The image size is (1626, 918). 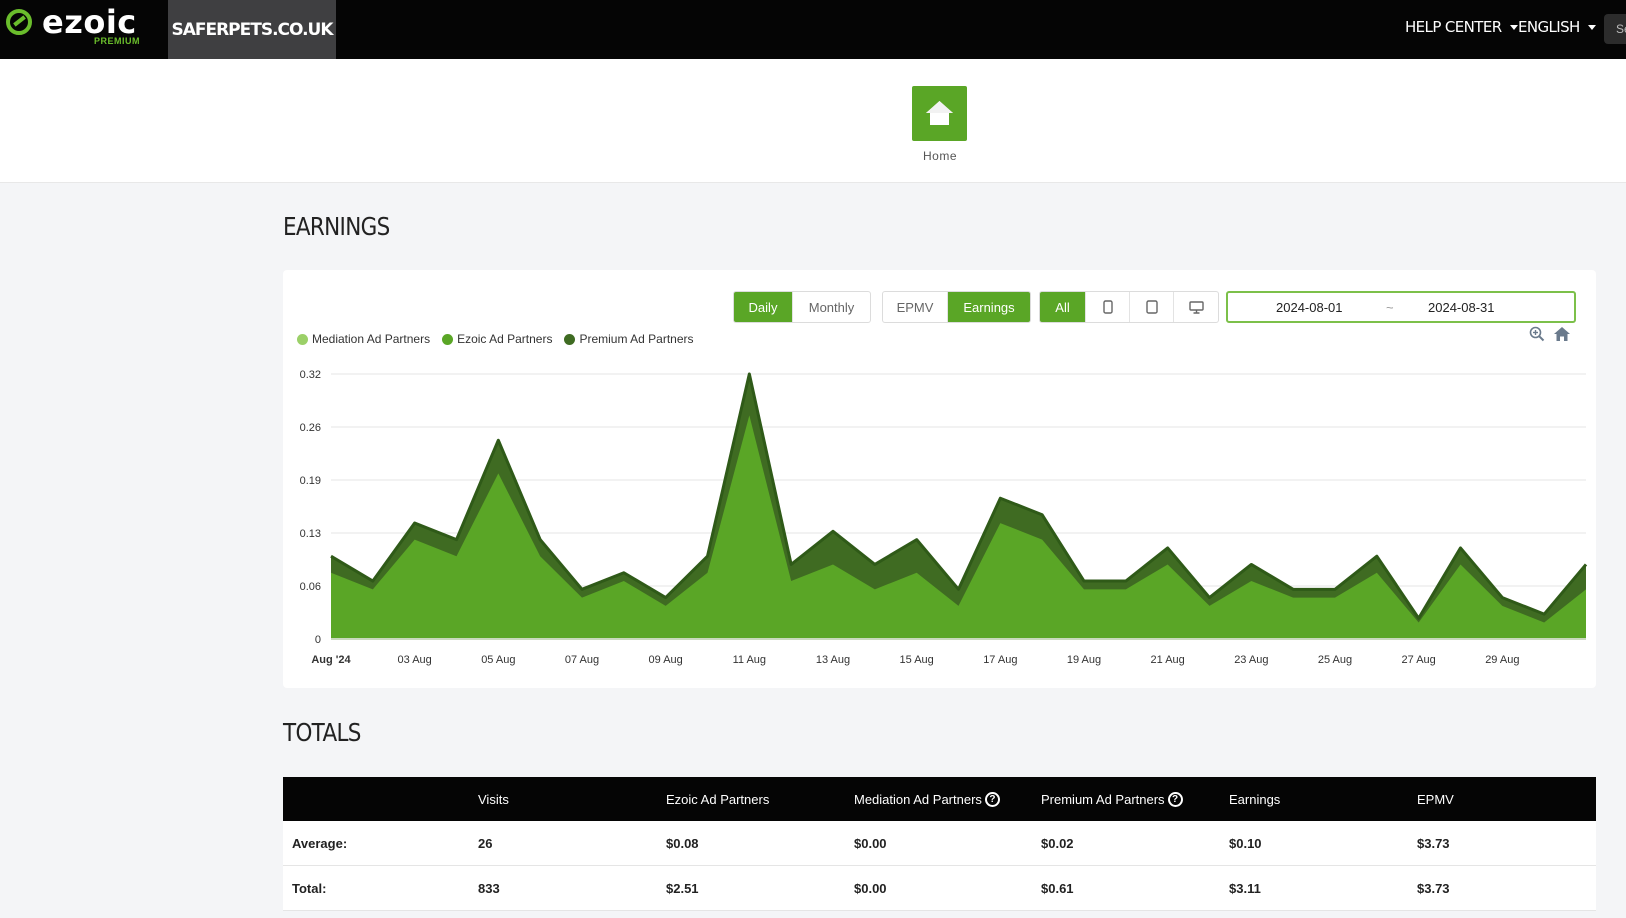 I want to click on column-header-mediation: Mediation Ad Partners ?, so click(x=927, y=799).